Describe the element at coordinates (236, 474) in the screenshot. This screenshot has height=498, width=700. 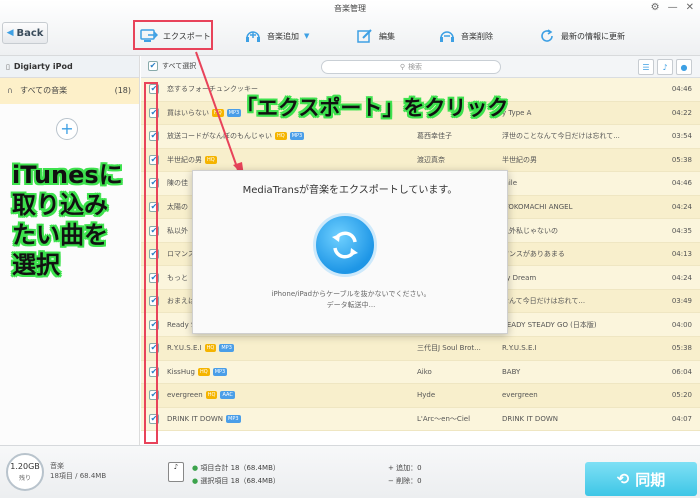
I see `item-stats: ● 項目合計 18（68.4MB） ● 選択項目 18（68.4MB）` at that location.